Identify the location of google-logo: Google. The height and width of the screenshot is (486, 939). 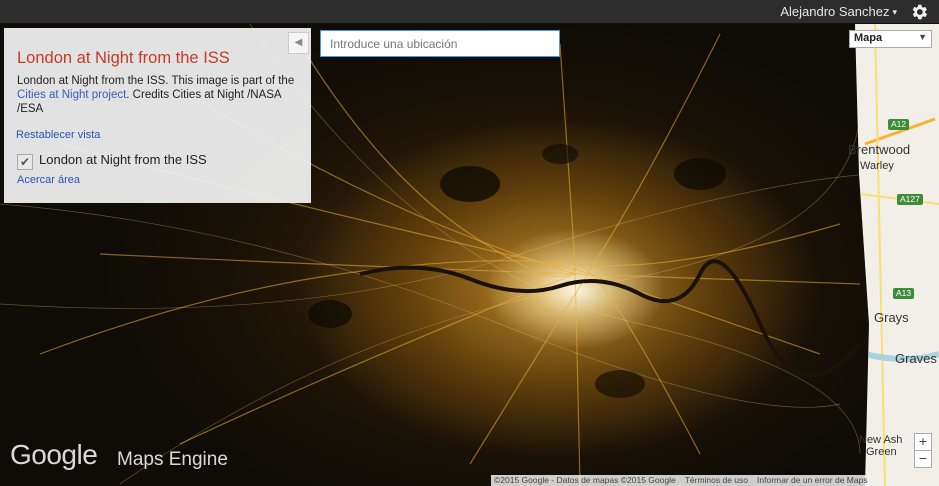
(54, 454).